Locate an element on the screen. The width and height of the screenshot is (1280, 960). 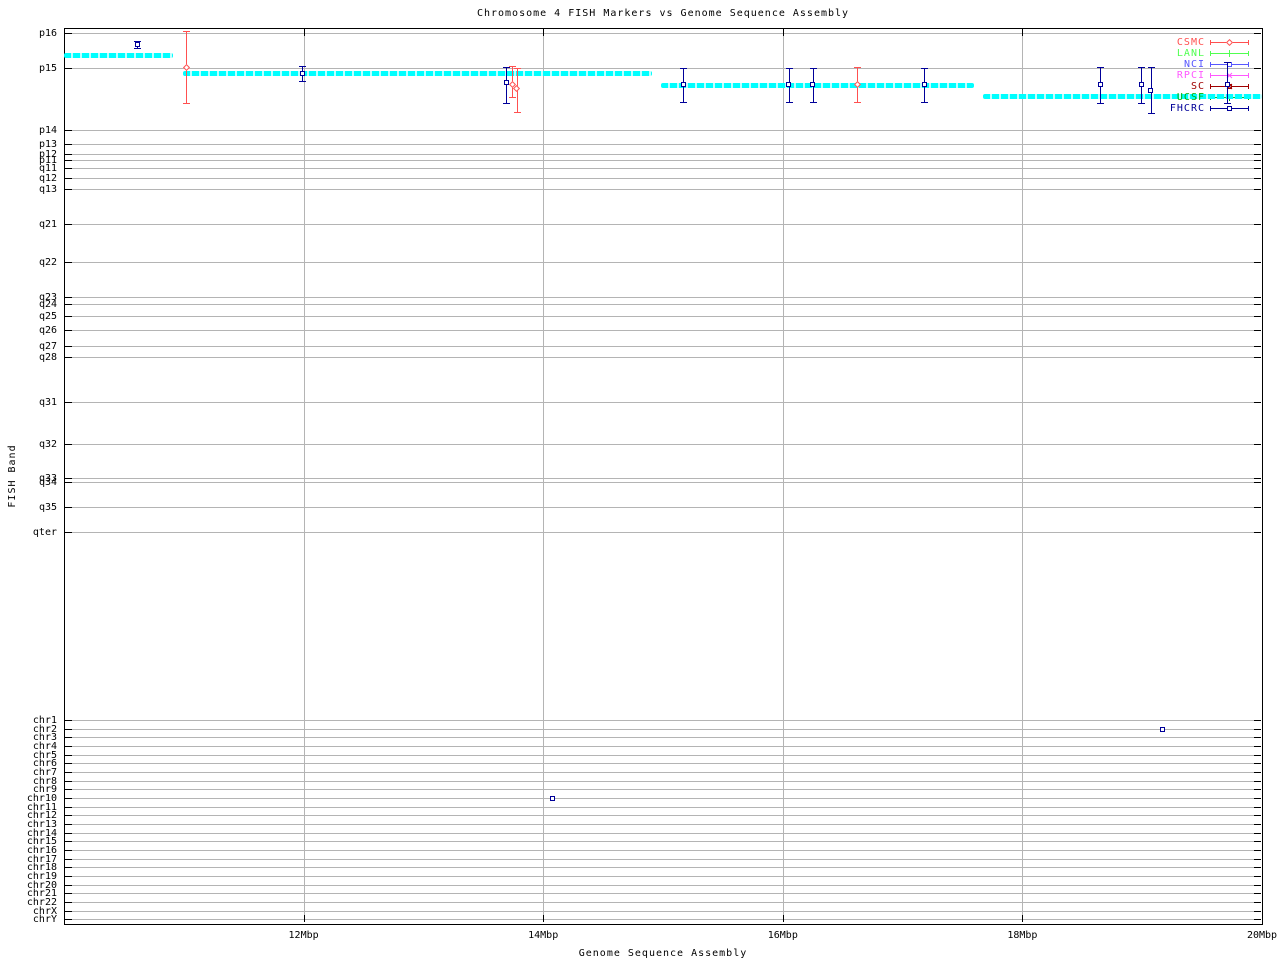
x-tick-label: 18Mbp is located at coordinates (1022, 935).